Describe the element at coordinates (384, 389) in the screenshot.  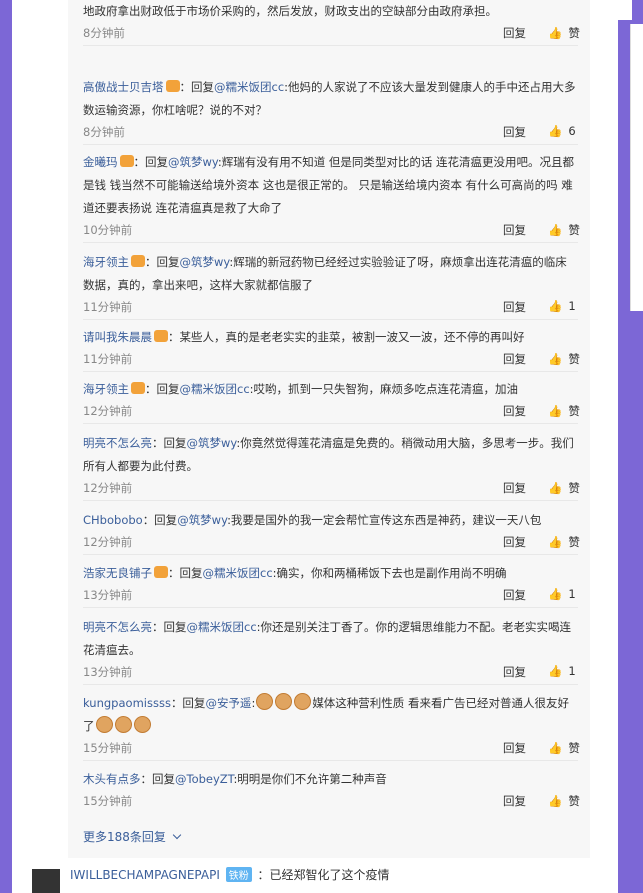
I see `comment-text: :哎哟，抓到一只失智狗，麻烦多吃点连花清瘟，加油` at that location.